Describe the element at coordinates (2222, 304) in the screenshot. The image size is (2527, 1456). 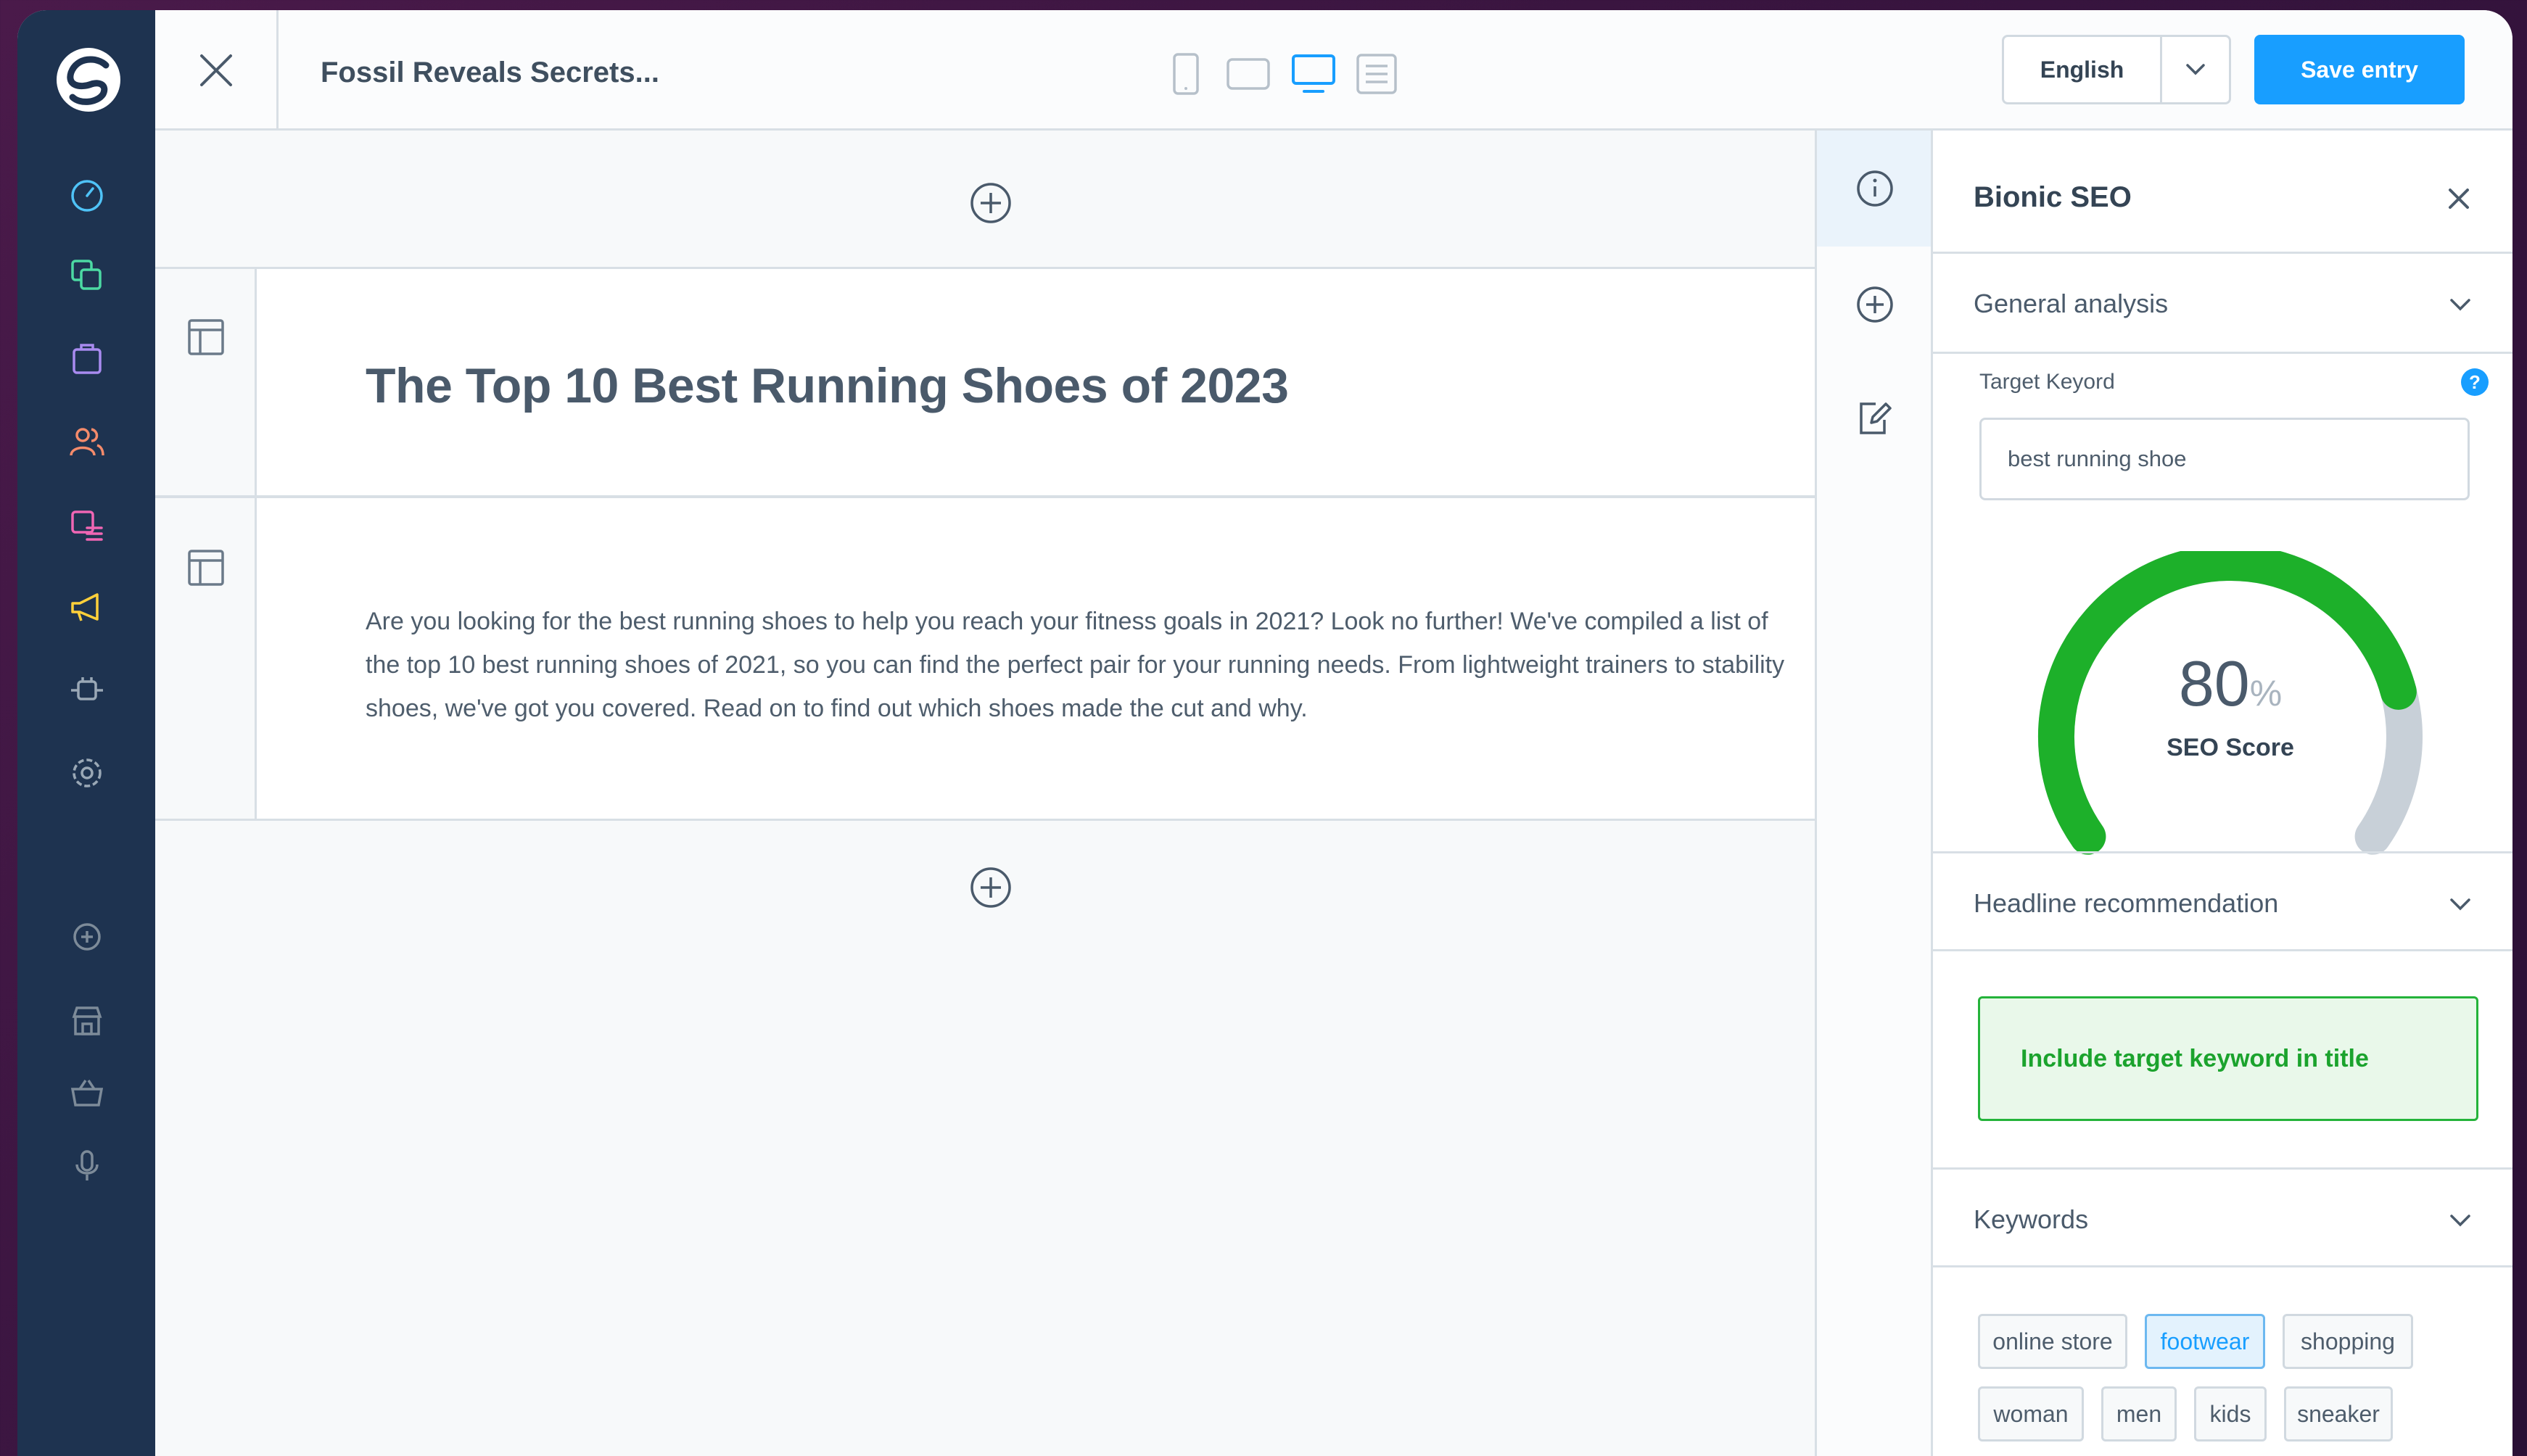
I see `general-analysis-section: General analysis` at that location.